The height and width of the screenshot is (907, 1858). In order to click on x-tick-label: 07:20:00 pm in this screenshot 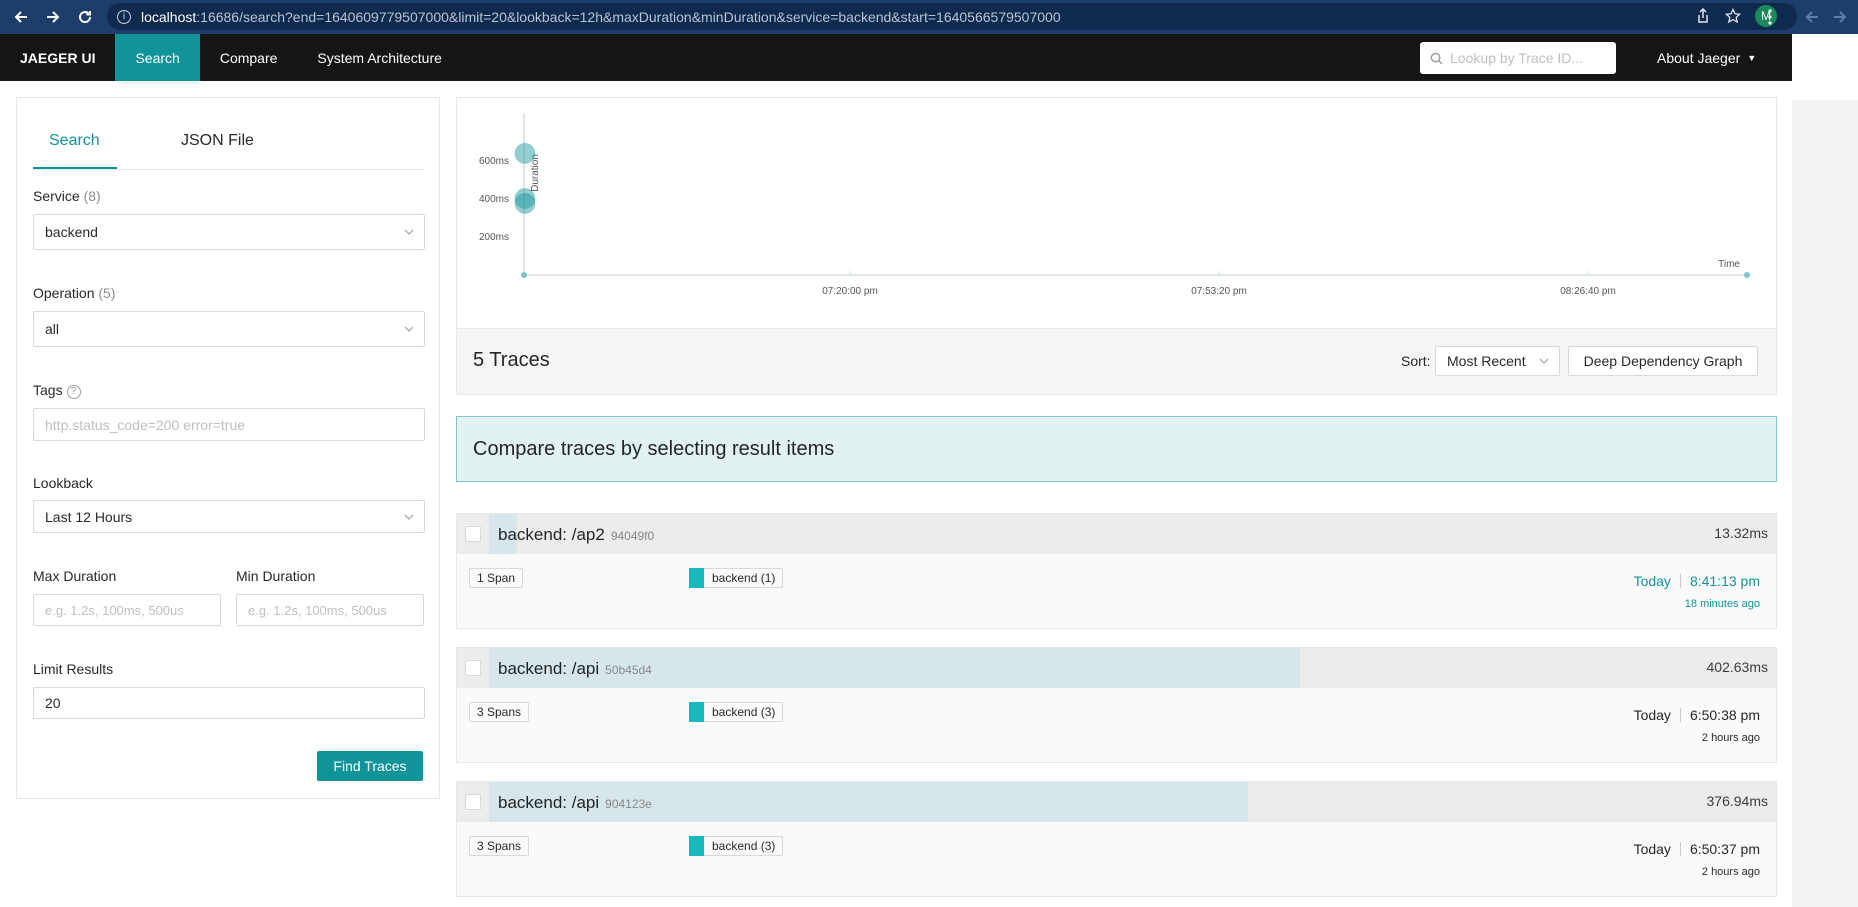, I will do `click(850, 291)`.